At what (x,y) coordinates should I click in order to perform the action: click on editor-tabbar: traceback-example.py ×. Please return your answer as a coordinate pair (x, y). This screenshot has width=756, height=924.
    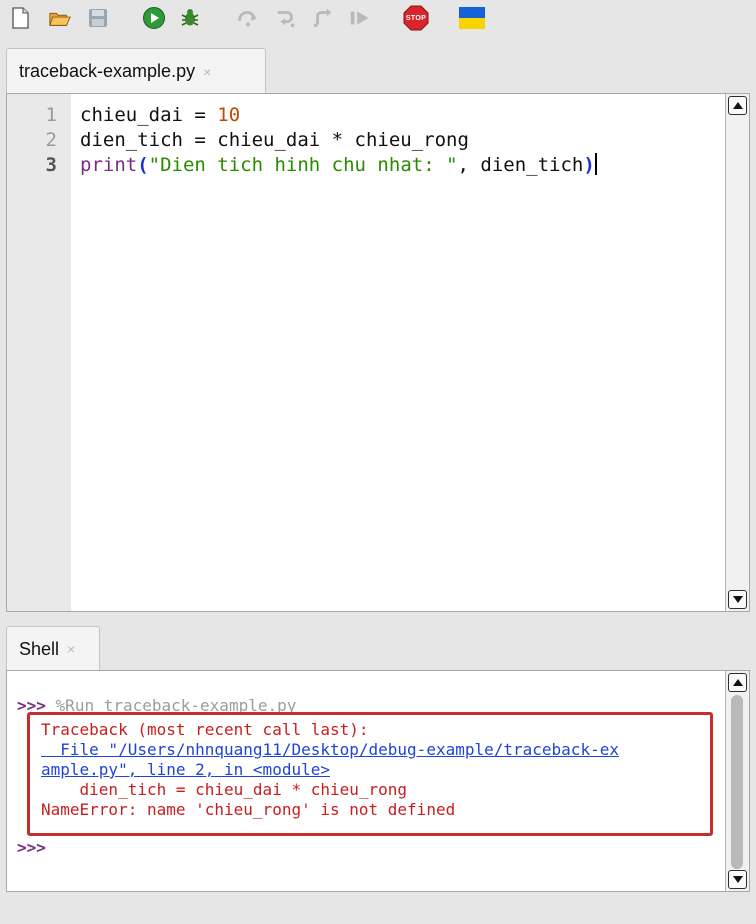
    Looking at the image, I should click on (378, 71).